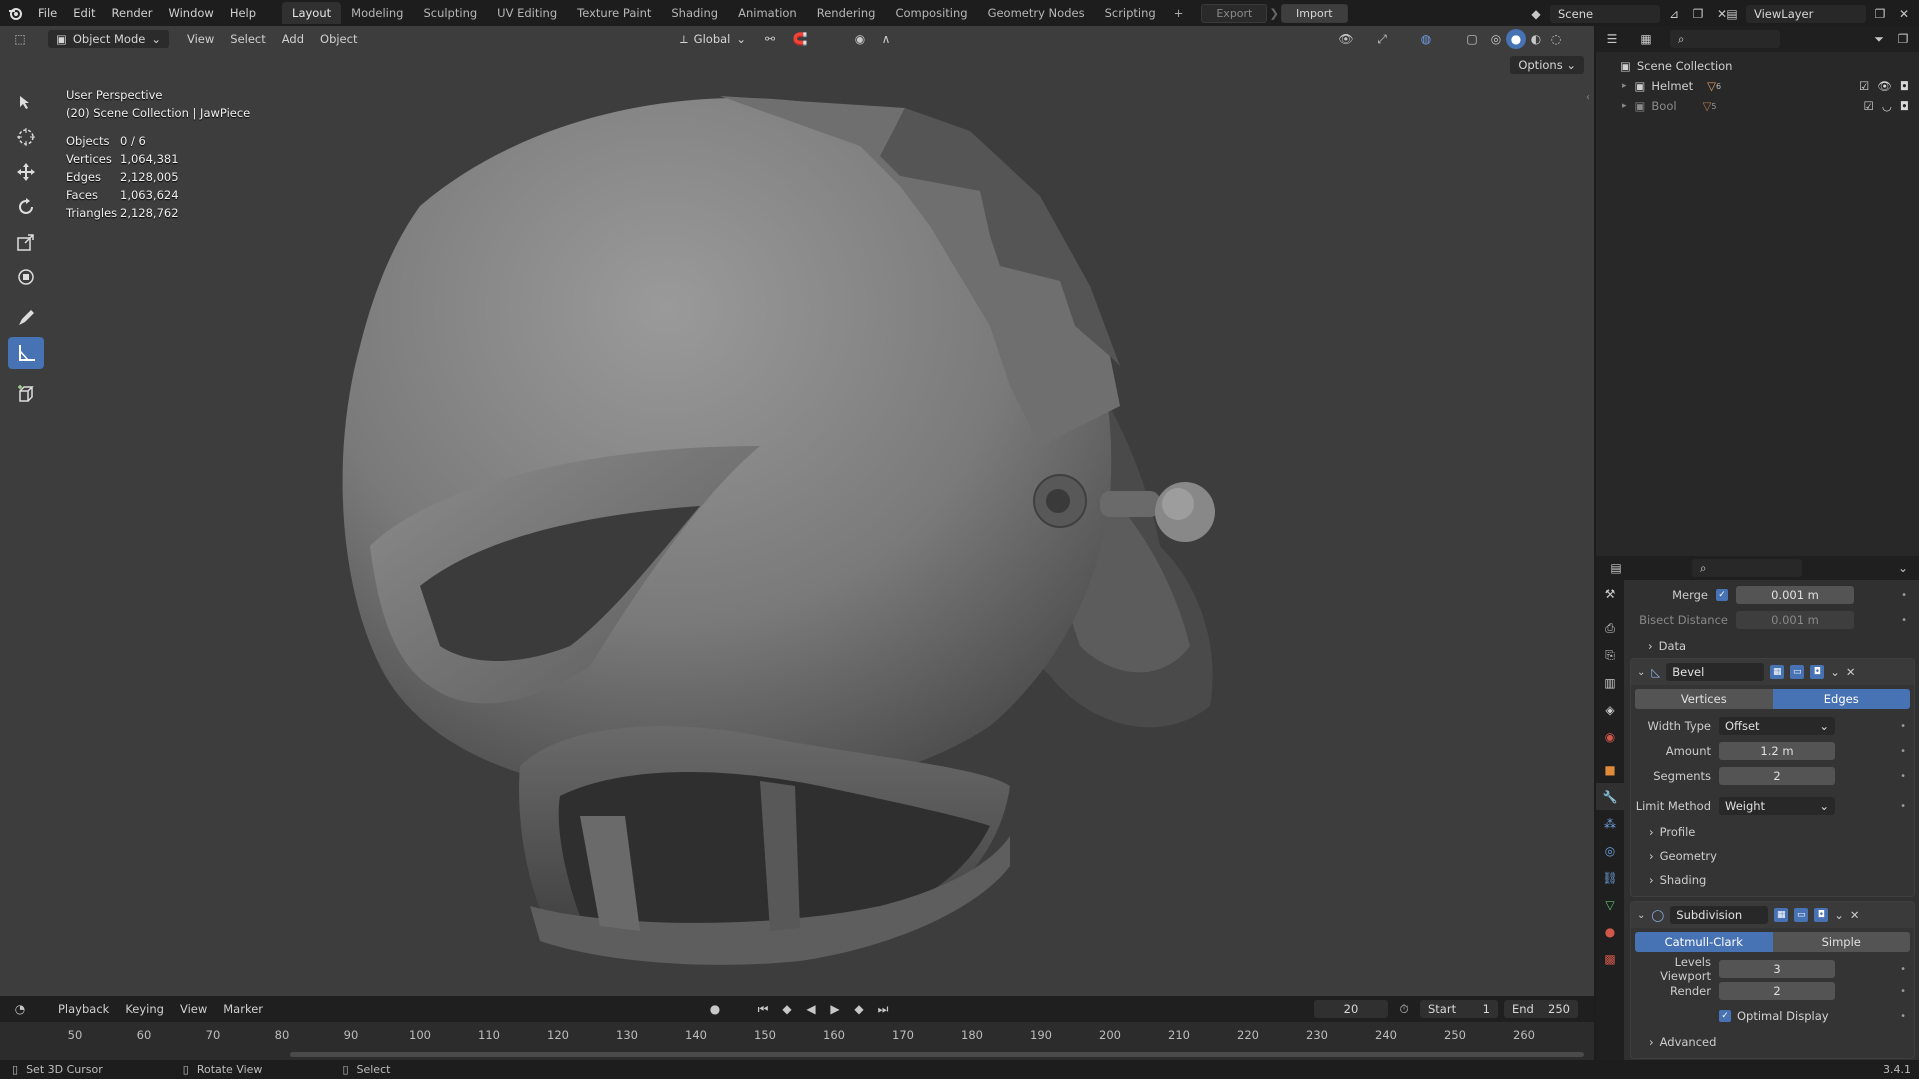  What do you see at coordinates (1610, 628) in the screenshot?
I see `render-tab-icon: ⎙` at bounding box center [1610, 628].